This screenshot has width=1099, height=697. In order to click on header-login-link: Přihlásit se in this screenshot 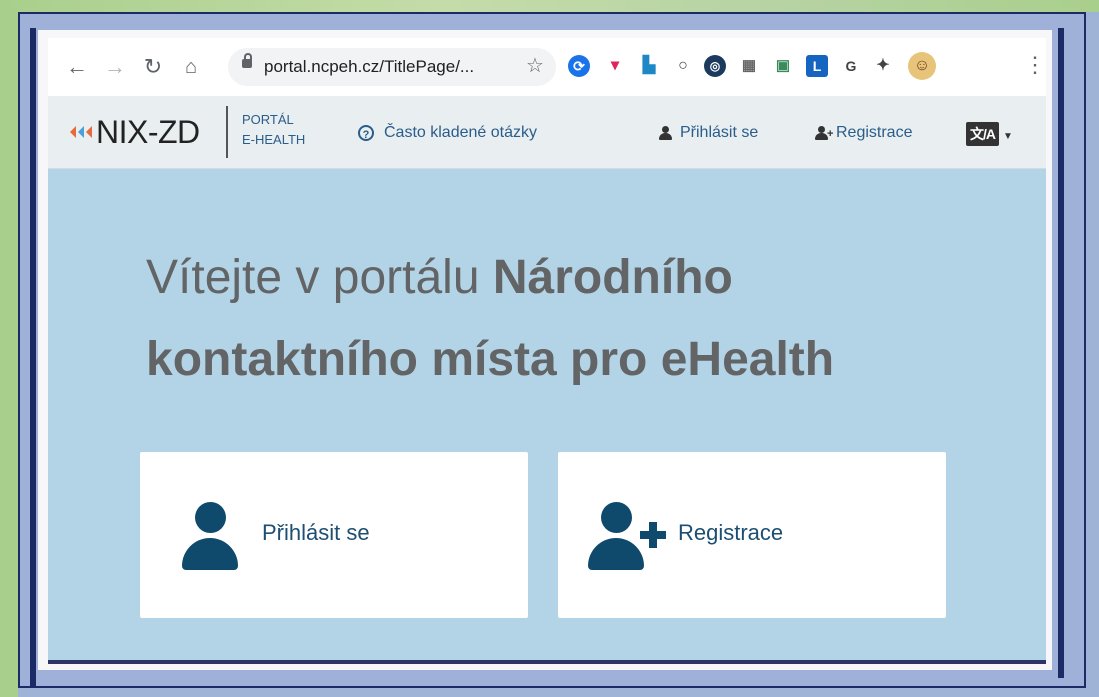, I will do `click(708, 133)`.